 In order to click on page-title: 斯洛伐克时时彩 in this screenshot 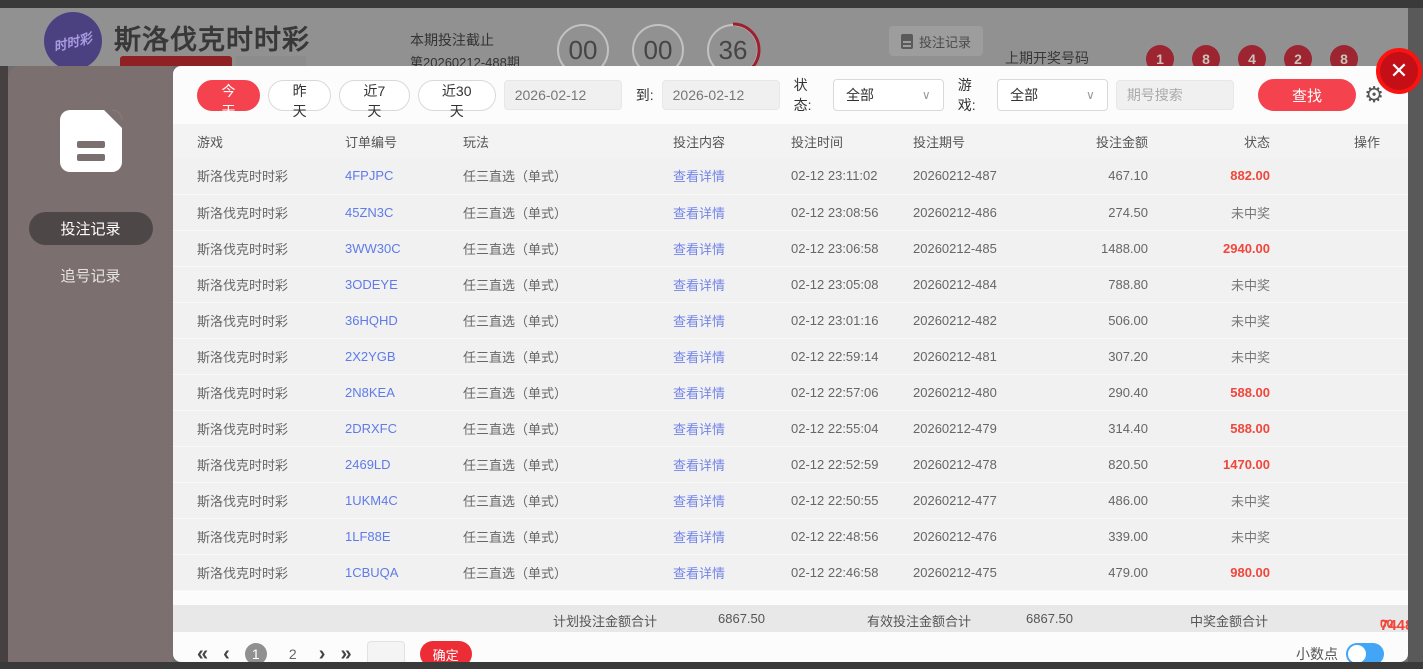, I will do `click(212, 40)`.